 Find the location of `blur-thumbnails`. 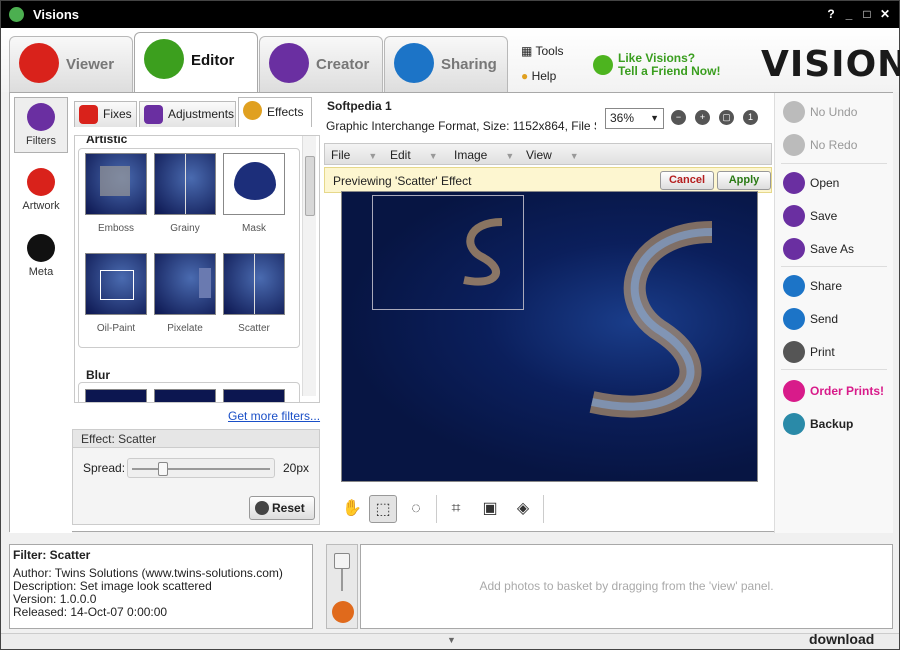

blur-thumbnails is located at coordinates (189, 392).